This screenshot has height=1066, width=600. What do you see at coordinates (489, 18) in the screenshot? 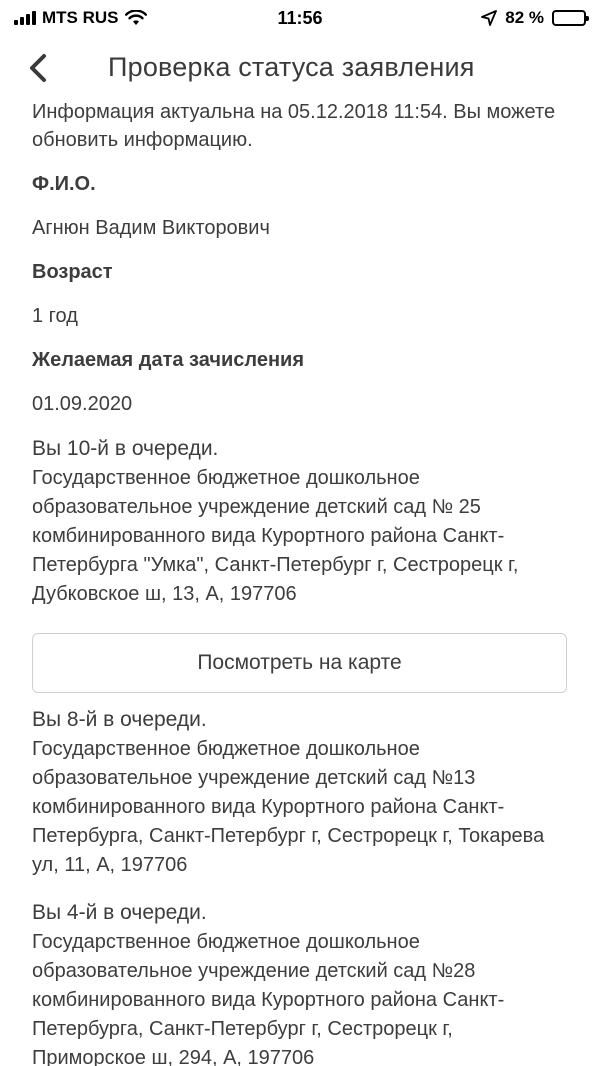
I see `location-arrow-icon` at bounding box center [489, 18].